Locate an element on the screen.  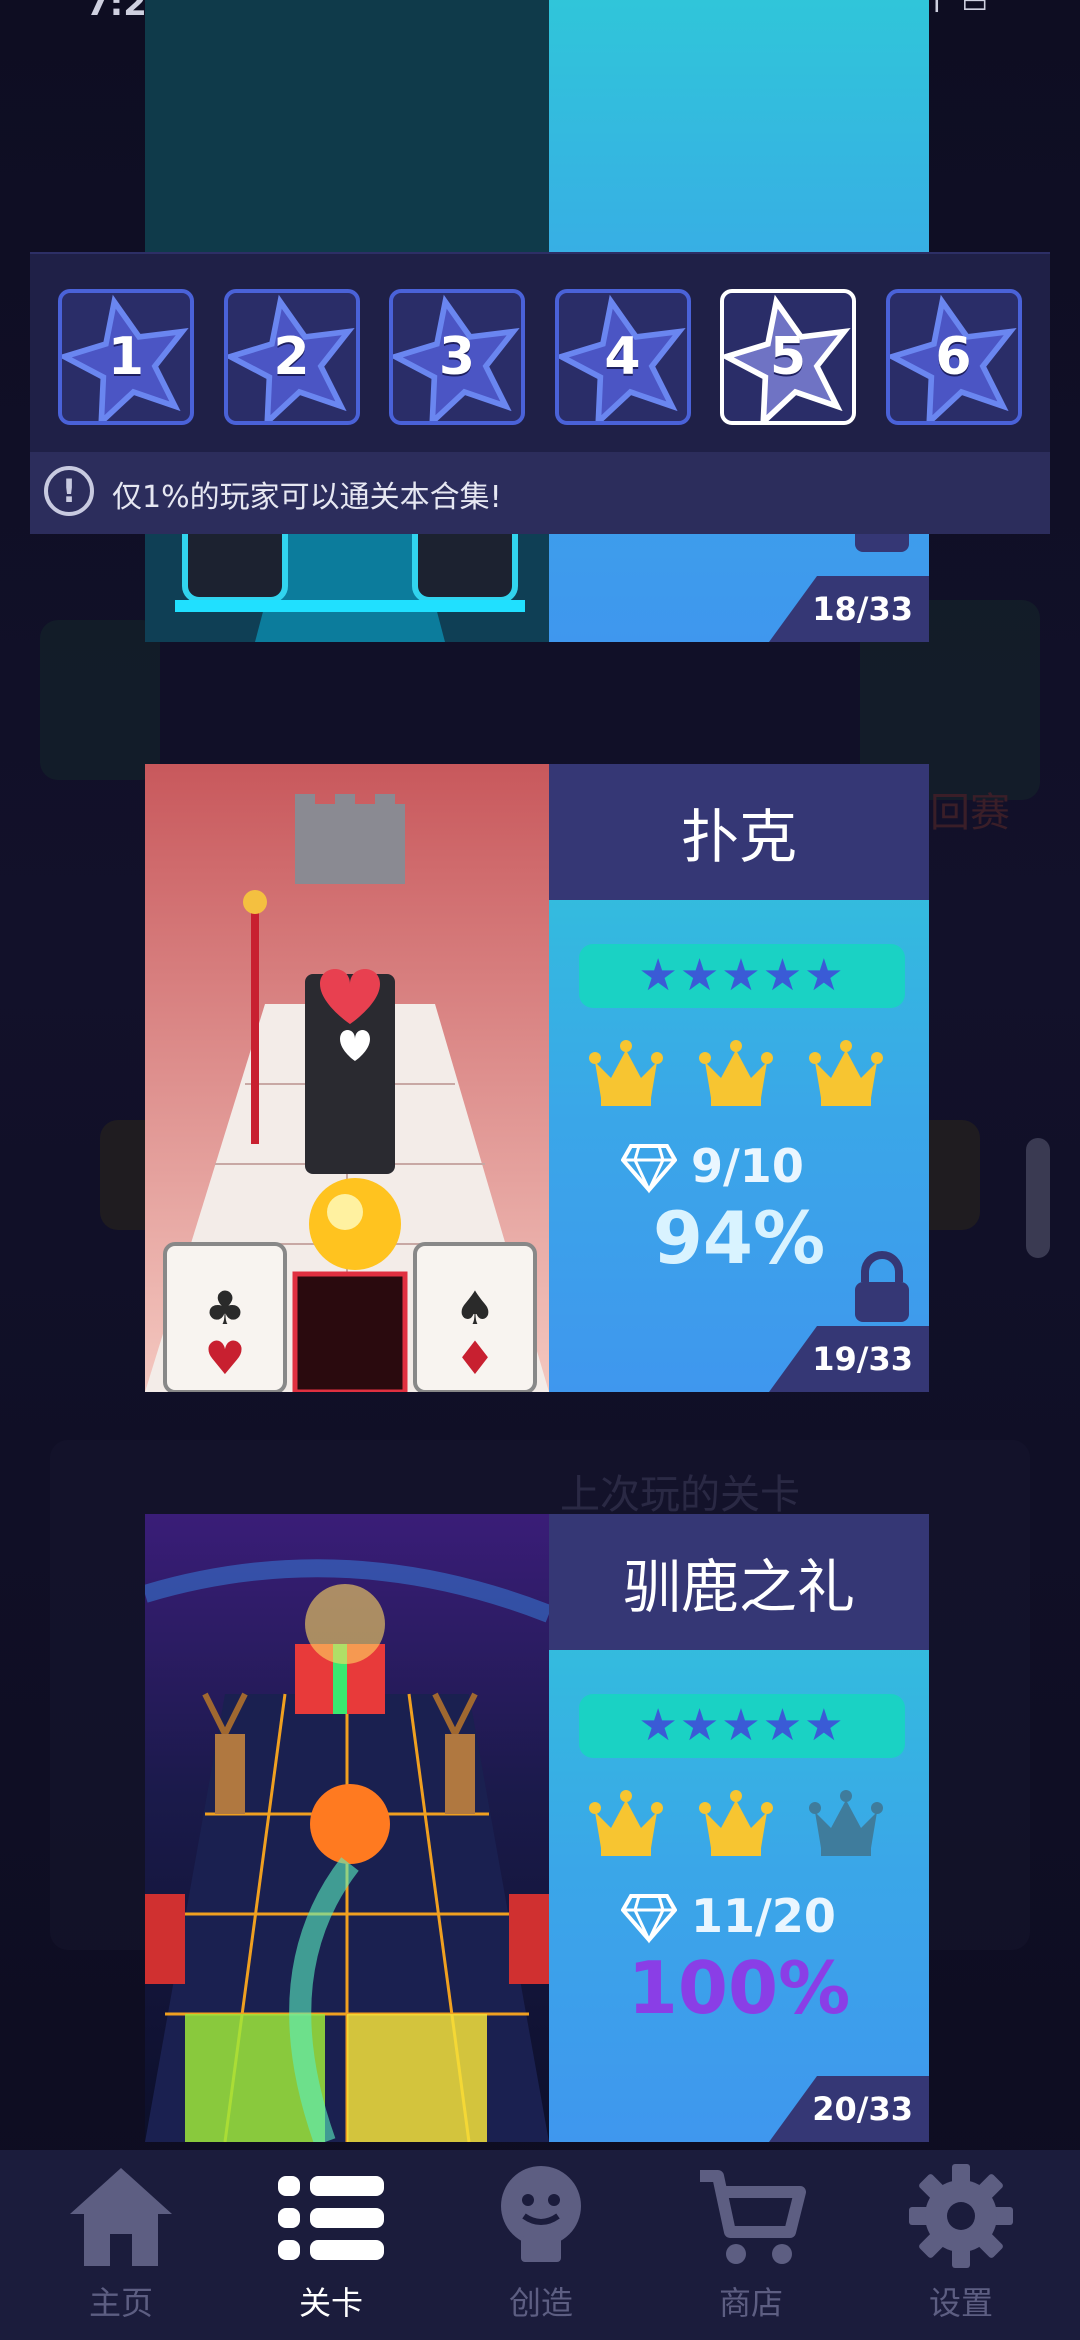
level-art-image: ♣ ♠ ♥ ♦ is located at coordinates (347, 1078).